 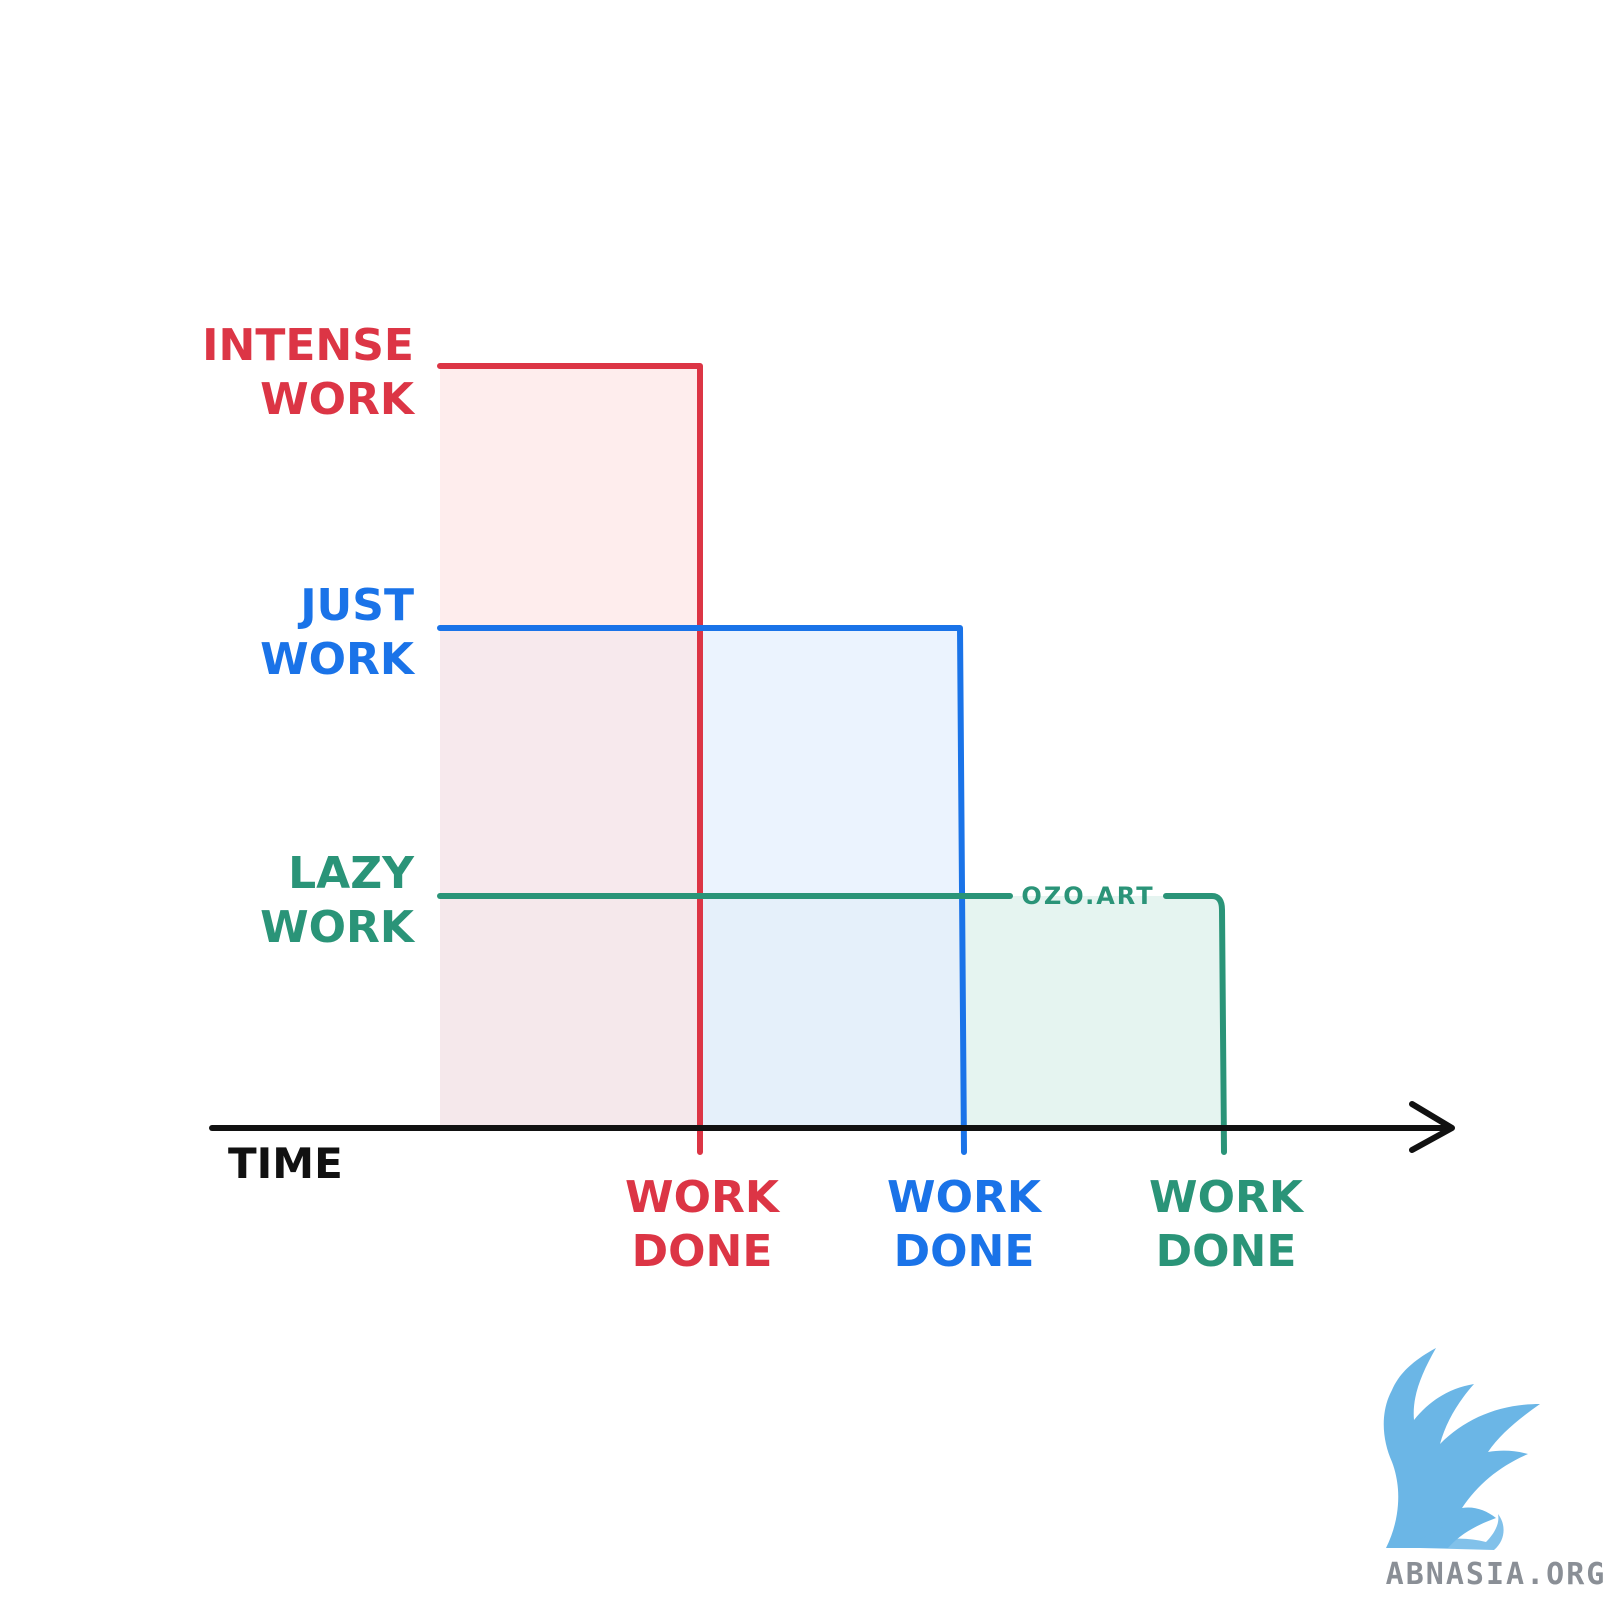 I want to click on intense-work-label-line2: WORK, so click(x=338, y=399).